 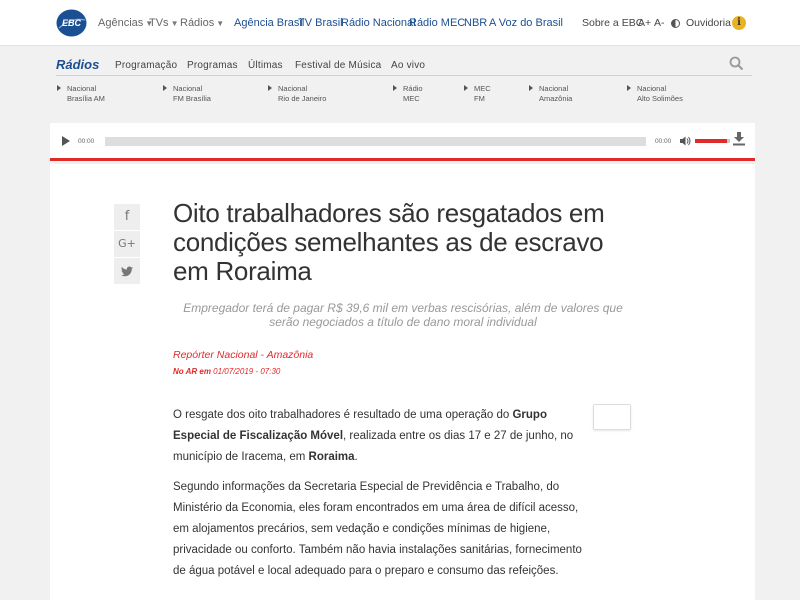 I want to click on twitter-share-button, so click(x=127, y=271).